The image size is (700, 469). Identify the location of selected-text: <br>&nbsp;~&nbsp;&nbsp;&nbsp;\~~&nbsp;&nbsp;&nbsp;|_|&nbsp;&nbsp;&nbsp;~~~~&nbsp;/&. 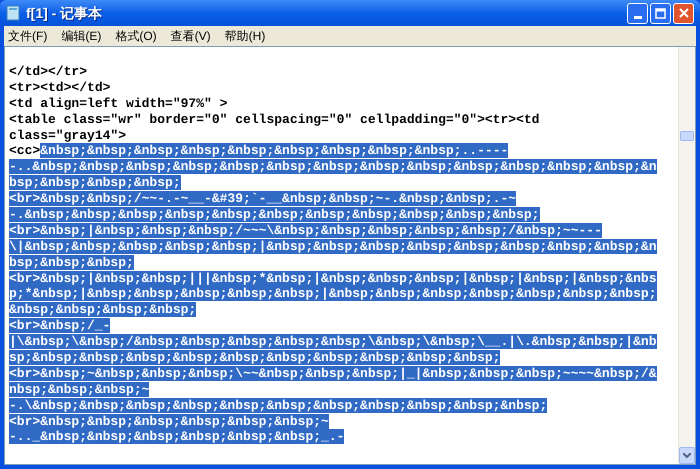
(333, 373).